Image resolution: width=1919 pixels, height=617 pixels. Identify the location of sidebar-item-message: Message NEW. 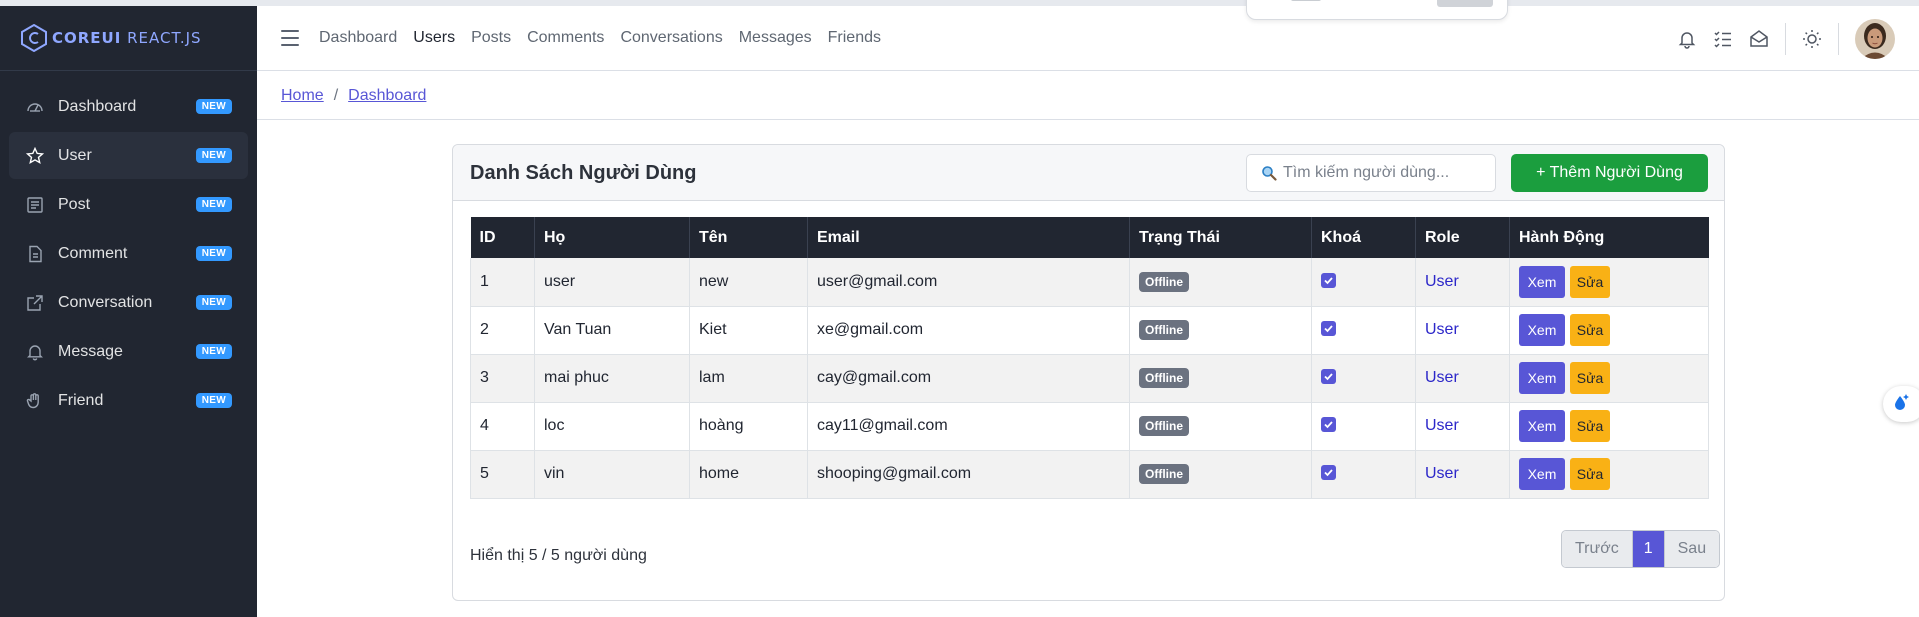
(128, 351).